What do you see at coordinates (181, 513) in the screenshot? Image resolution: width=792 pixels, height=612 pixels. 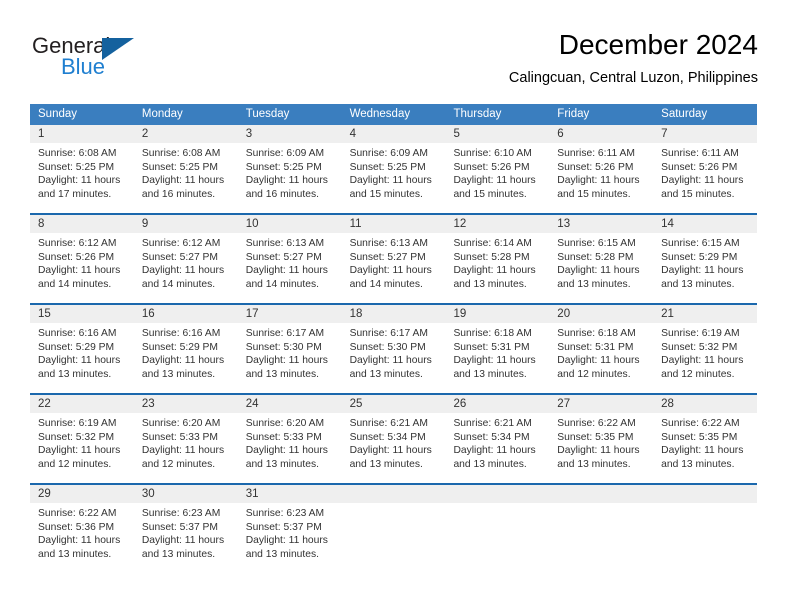 I see `sunrise-time: Sunrise: 6:23 AM` at bounding box center [181, 513].